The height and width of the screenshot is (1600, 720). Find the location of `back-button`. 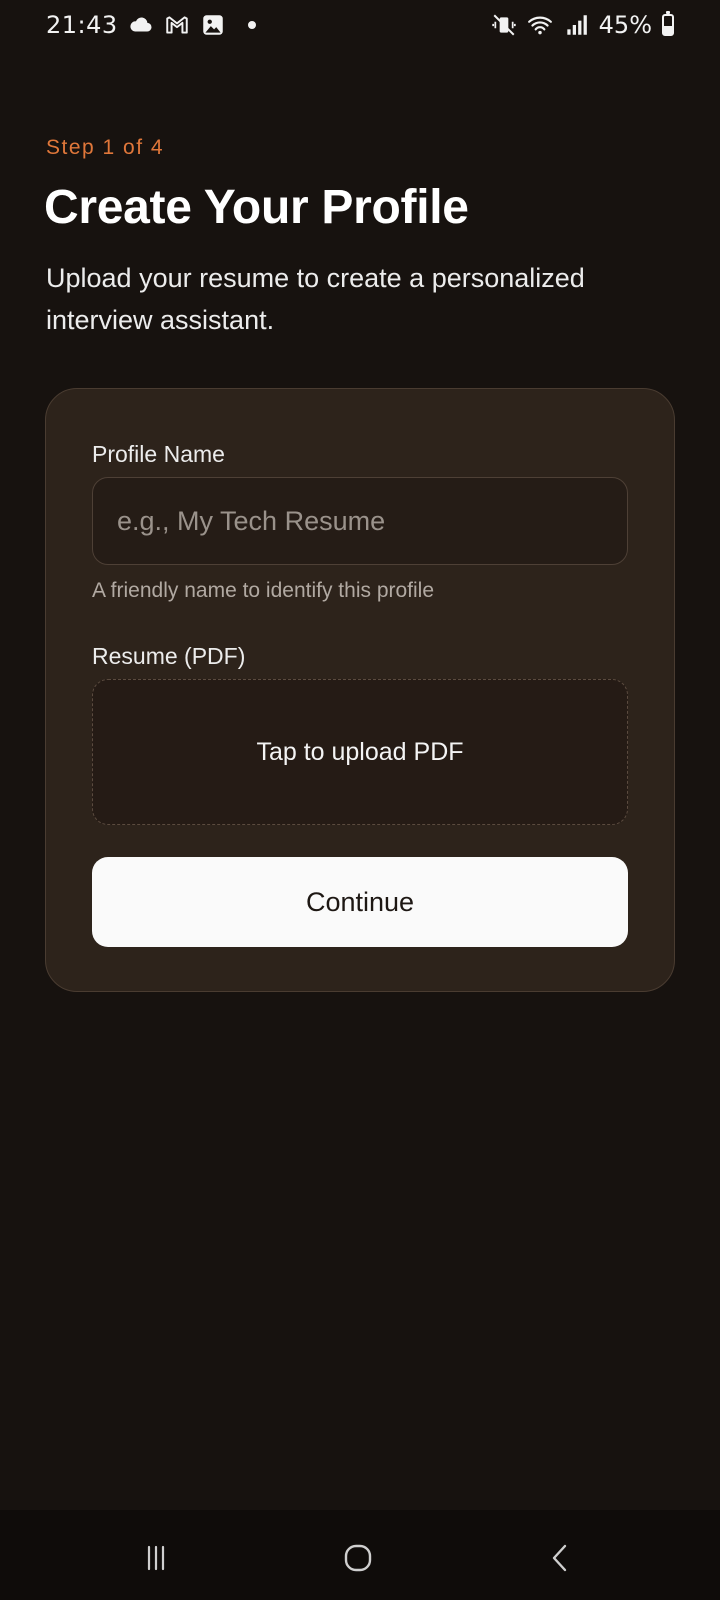

back-button is located at coordinates (560, 1558).